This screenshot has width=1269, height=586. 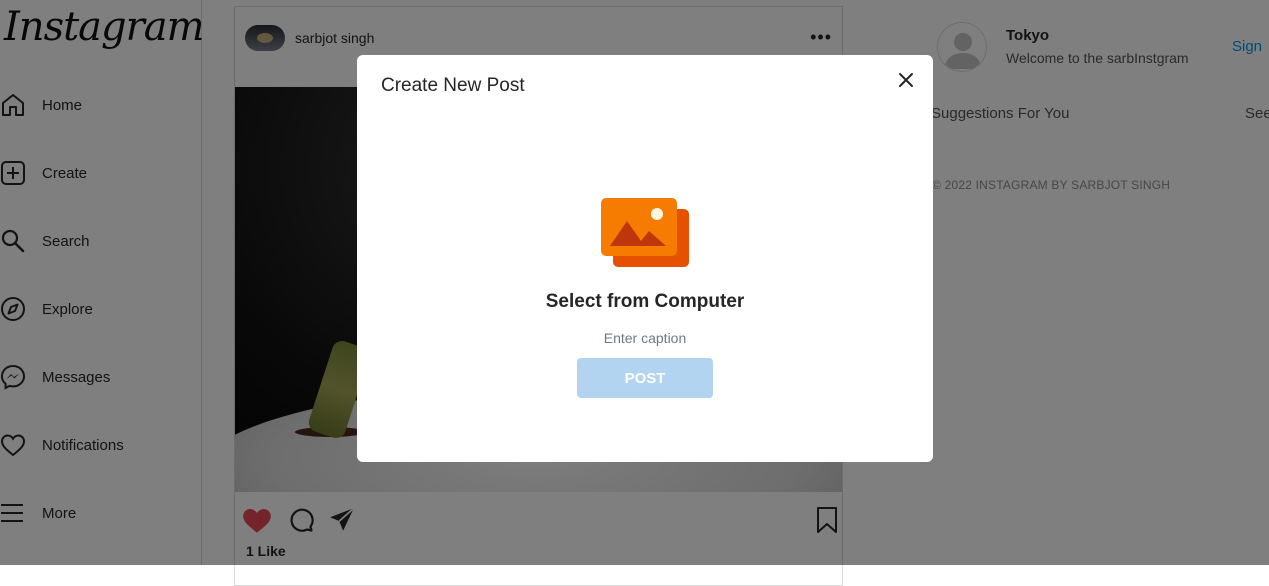 What do you see at coordinates (906, 80) in the screenshot?
I see `close-icon` at bounding box center [906, 80].